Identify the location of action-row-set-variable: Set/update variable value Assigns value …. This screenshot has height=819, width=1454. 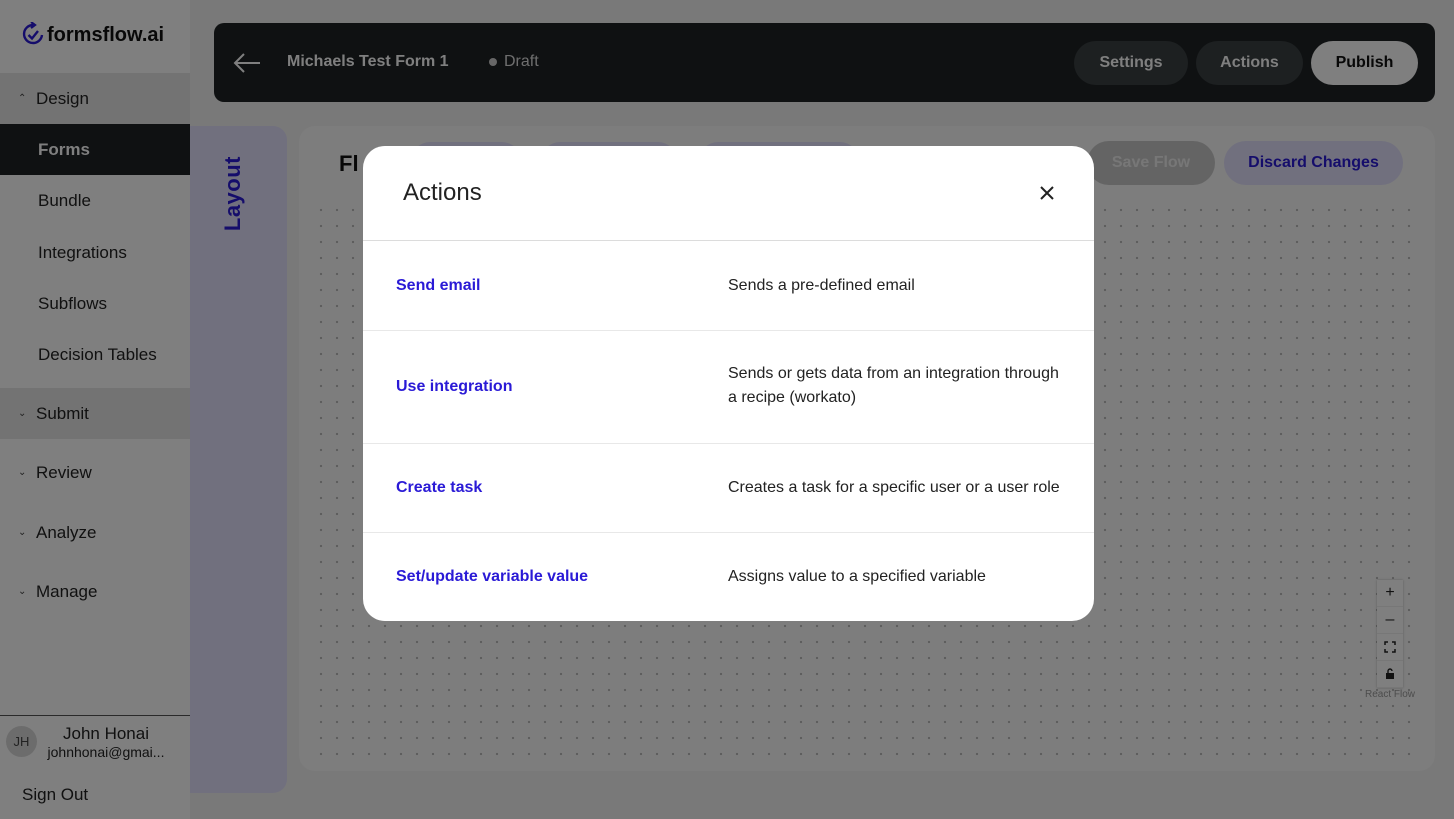
(728, 577).